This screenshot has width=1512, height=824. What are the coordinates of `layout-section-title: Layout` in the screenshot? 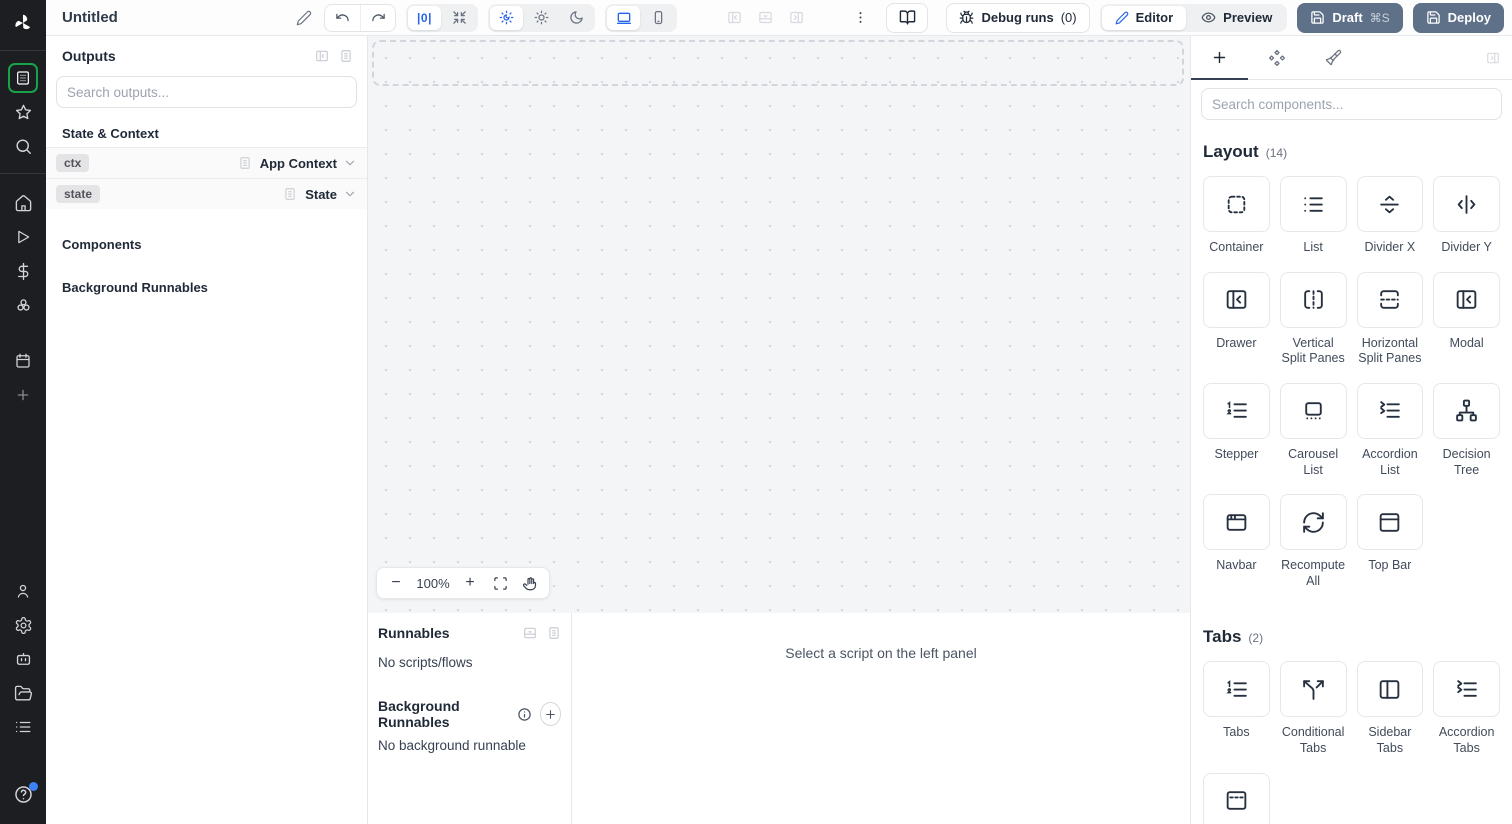 It's located at (1231, 151).